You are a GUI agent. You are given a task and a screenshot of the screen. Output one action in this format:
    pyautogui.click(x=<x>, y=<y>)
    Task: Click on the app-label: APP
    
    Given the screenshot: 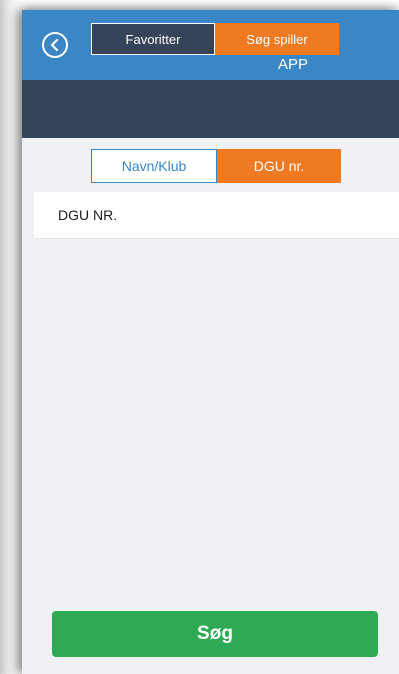 What is the action you would take?
    pyautogui.click(x=293, y=64)
    